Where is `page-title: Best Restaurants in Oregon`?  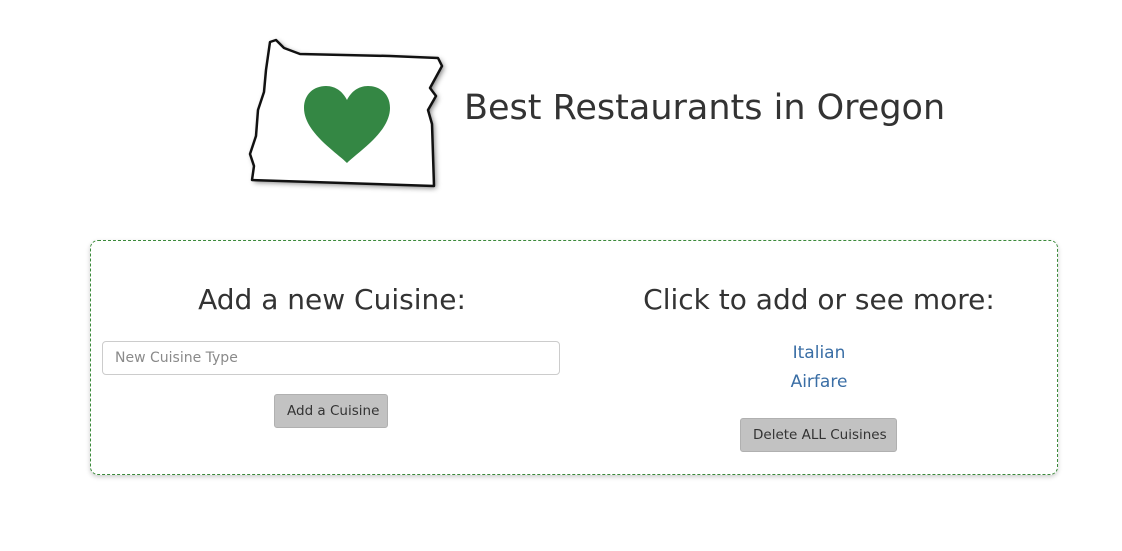
page-title: Best Restaurants in Oregon is located at coordinates (705, 108).